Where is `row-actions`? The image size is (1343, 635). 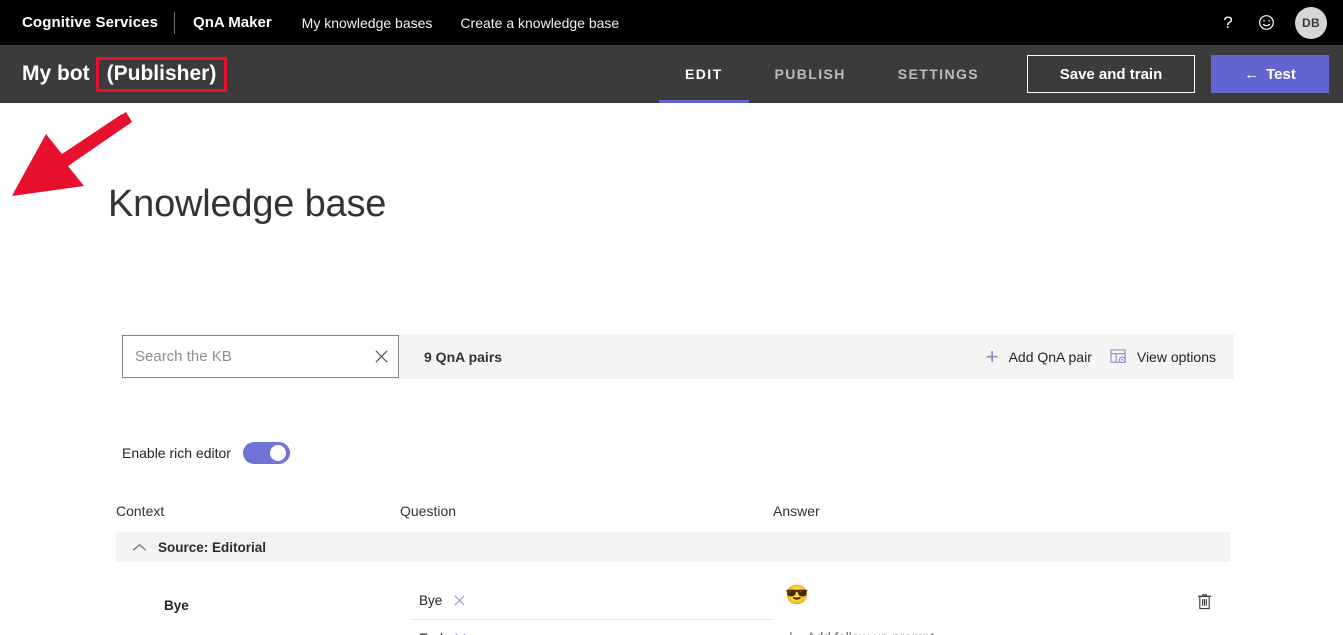
row-actions is located at coordinates (1200, 608).